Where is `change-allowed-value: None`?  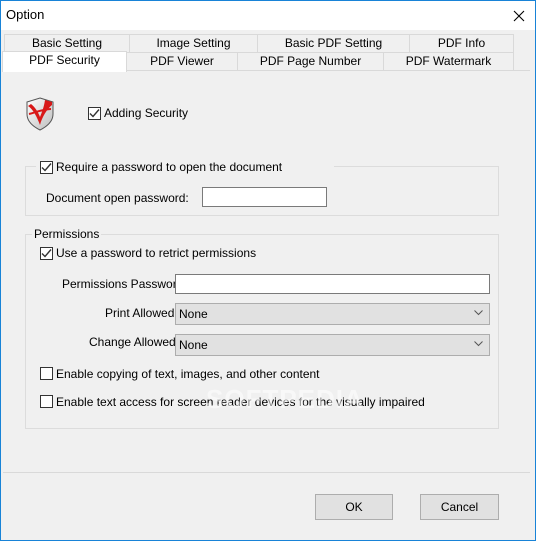
change-allowed-value: None is located at coordinates (193, 345).